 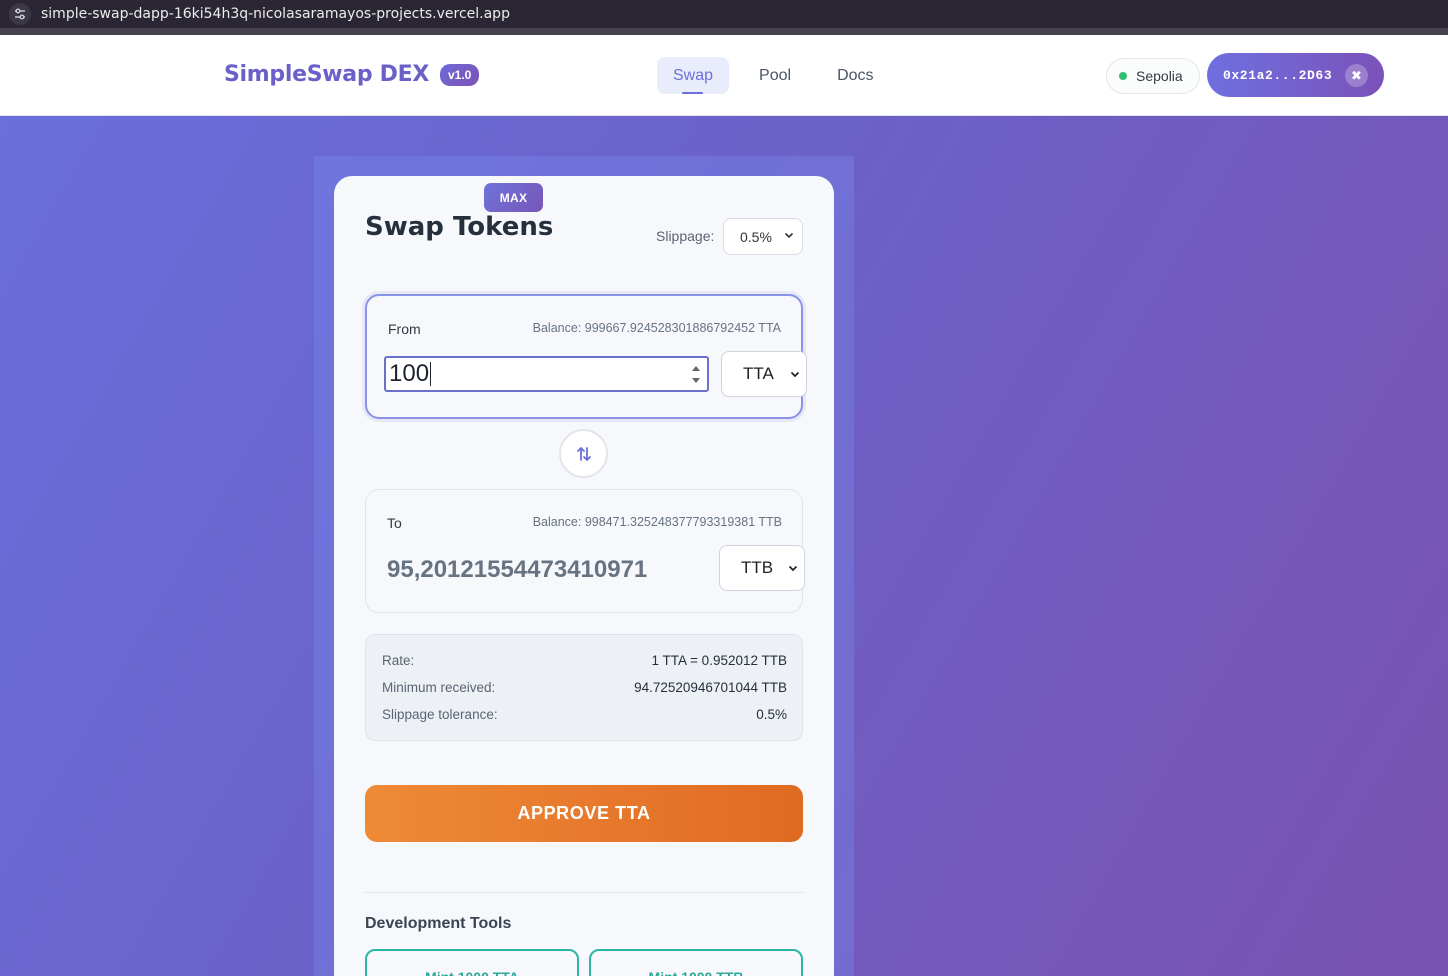 I want to click on from-token-value: TTA, so click(x=758, y=373).